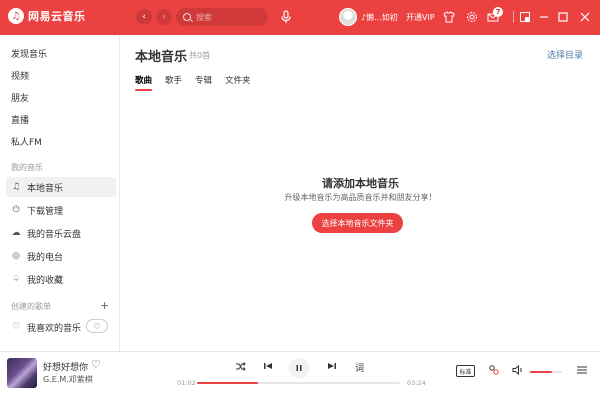 The width and height of the screenshot is (600, 393). Describe the element at coordinates (582, 371) in the screenshot. I see `playlist-icon` at that location.